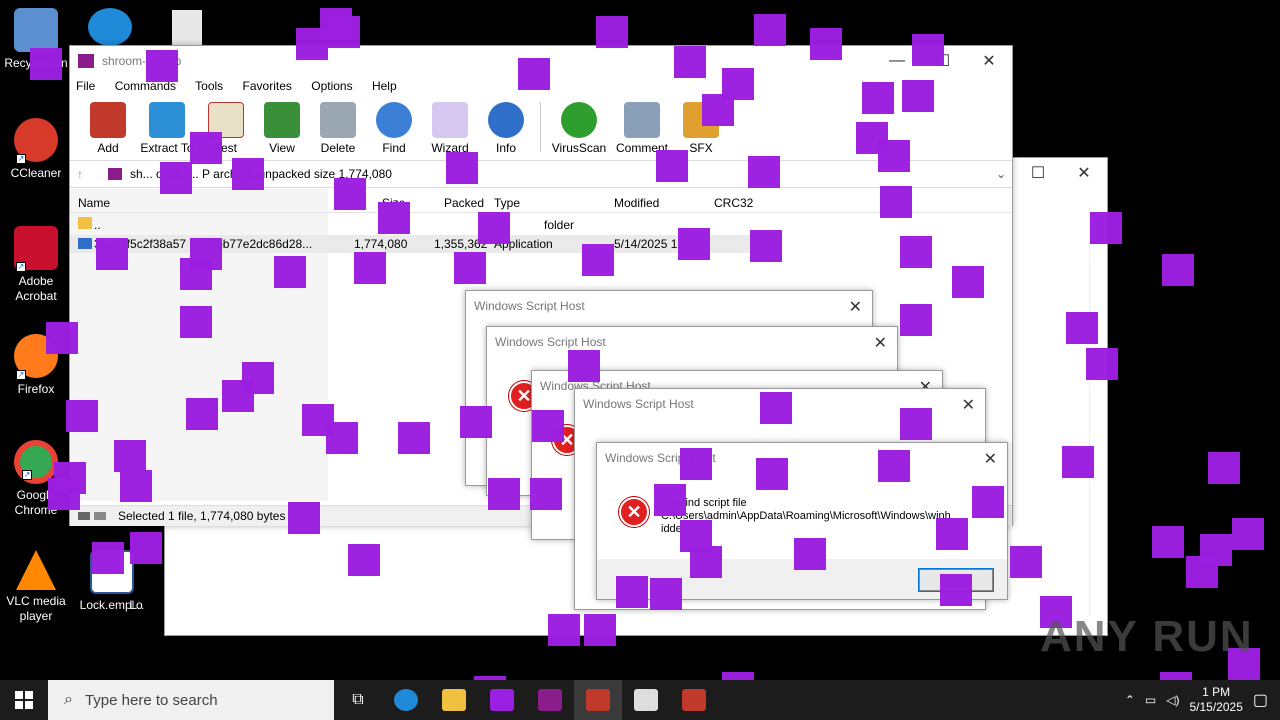 This screenshot has width=1280, height=720. I want to click on tool-label: SFX, so click(701, 148).